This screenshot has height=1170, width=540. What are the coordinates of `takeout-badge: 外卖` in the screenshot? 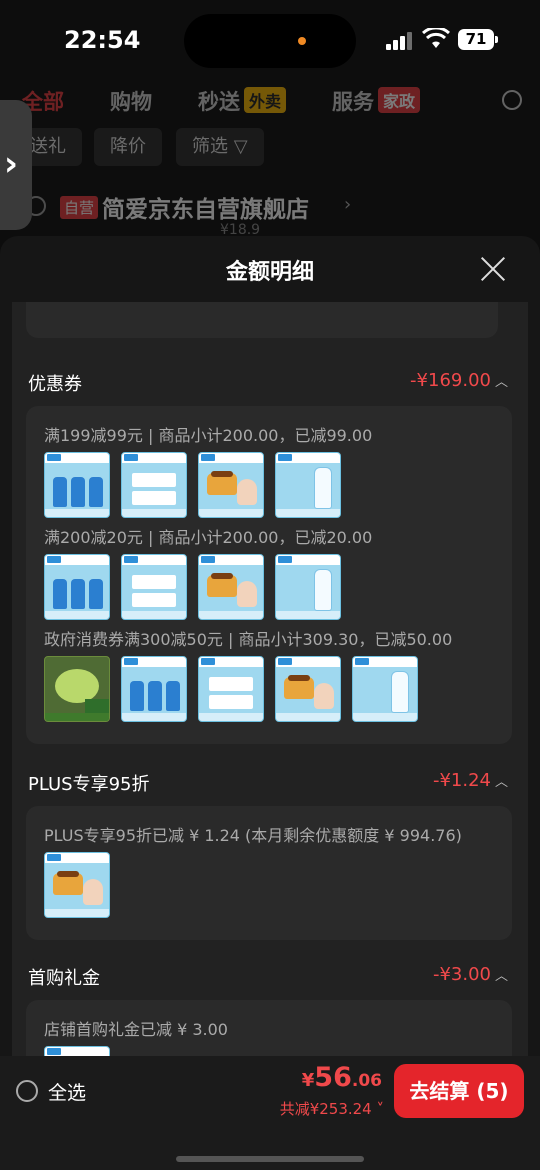 It's located at (265, 100).